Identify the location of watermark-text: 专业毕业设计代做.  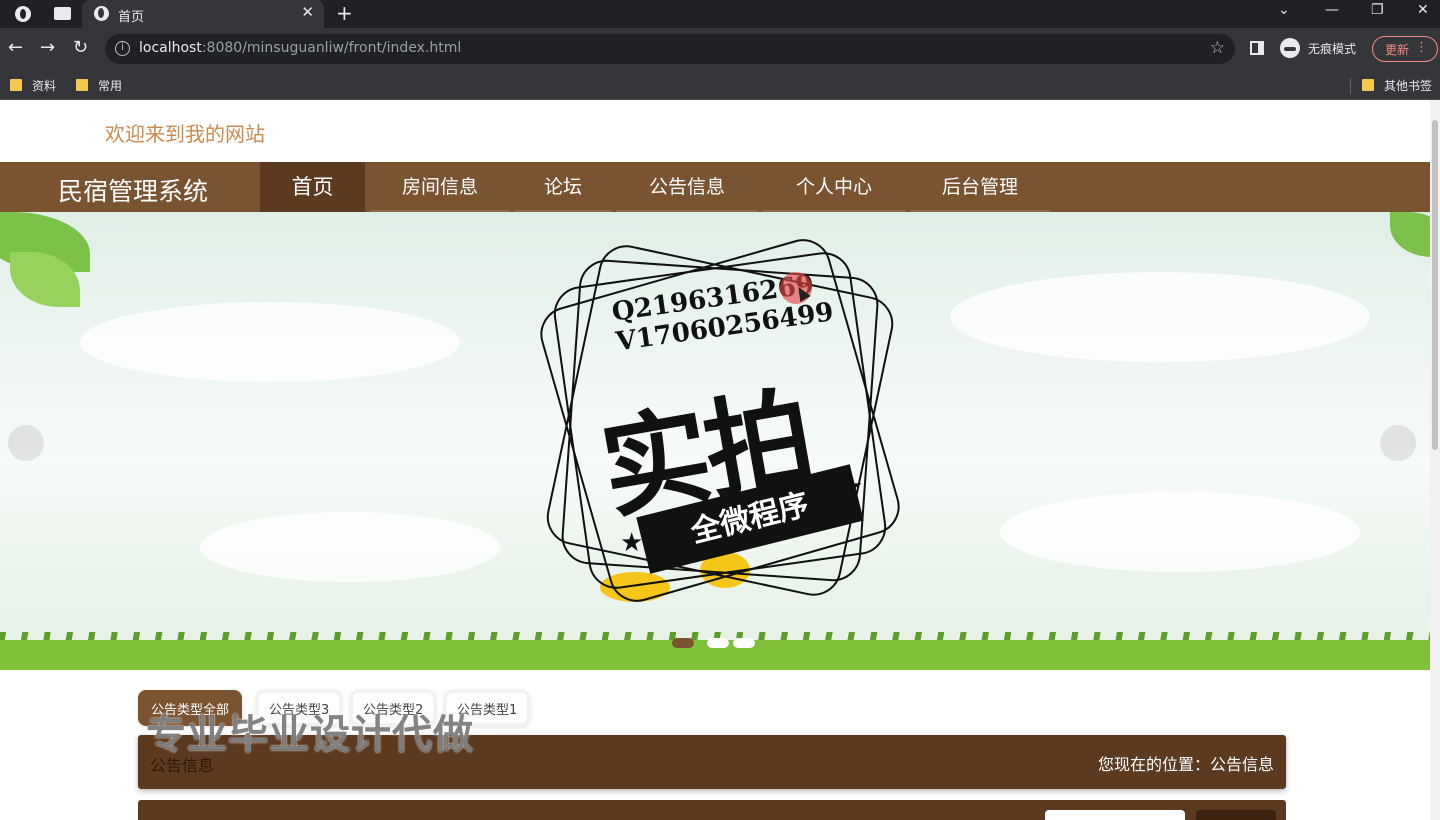
(310, 735).